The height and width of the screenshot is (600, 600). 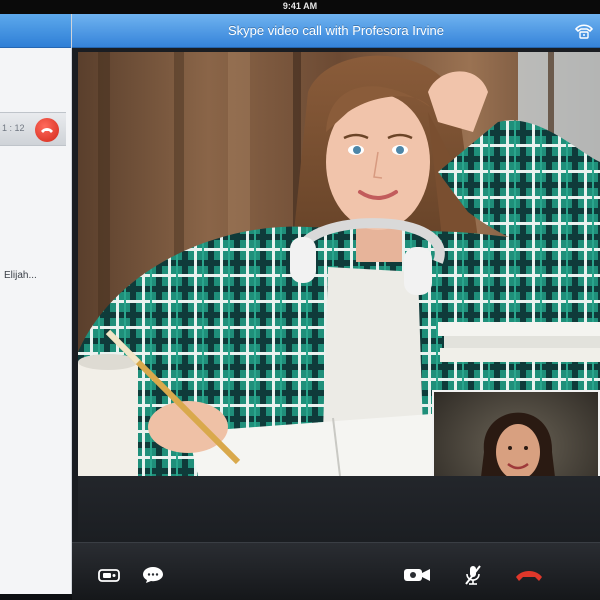 I want to click on mute-microphone-icon, so click(x=473, y=575).